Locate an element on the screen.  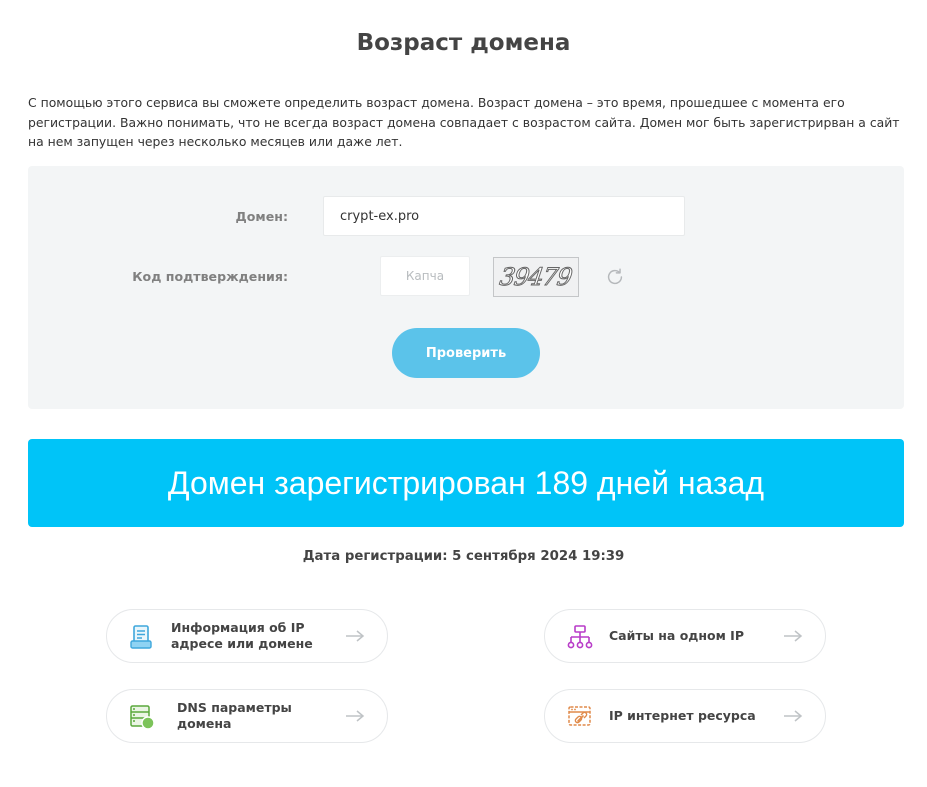
registration-date: Дата регистрации: 5 сентября 2024 19:39 is located at coordinates (463, 556).